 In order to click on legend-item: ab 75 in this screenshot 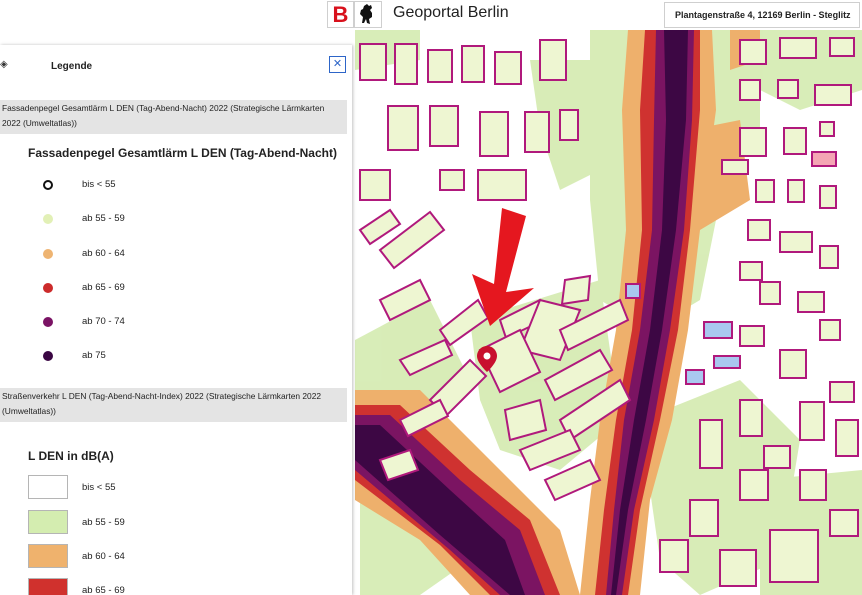, I will do `click(170, 356)`.